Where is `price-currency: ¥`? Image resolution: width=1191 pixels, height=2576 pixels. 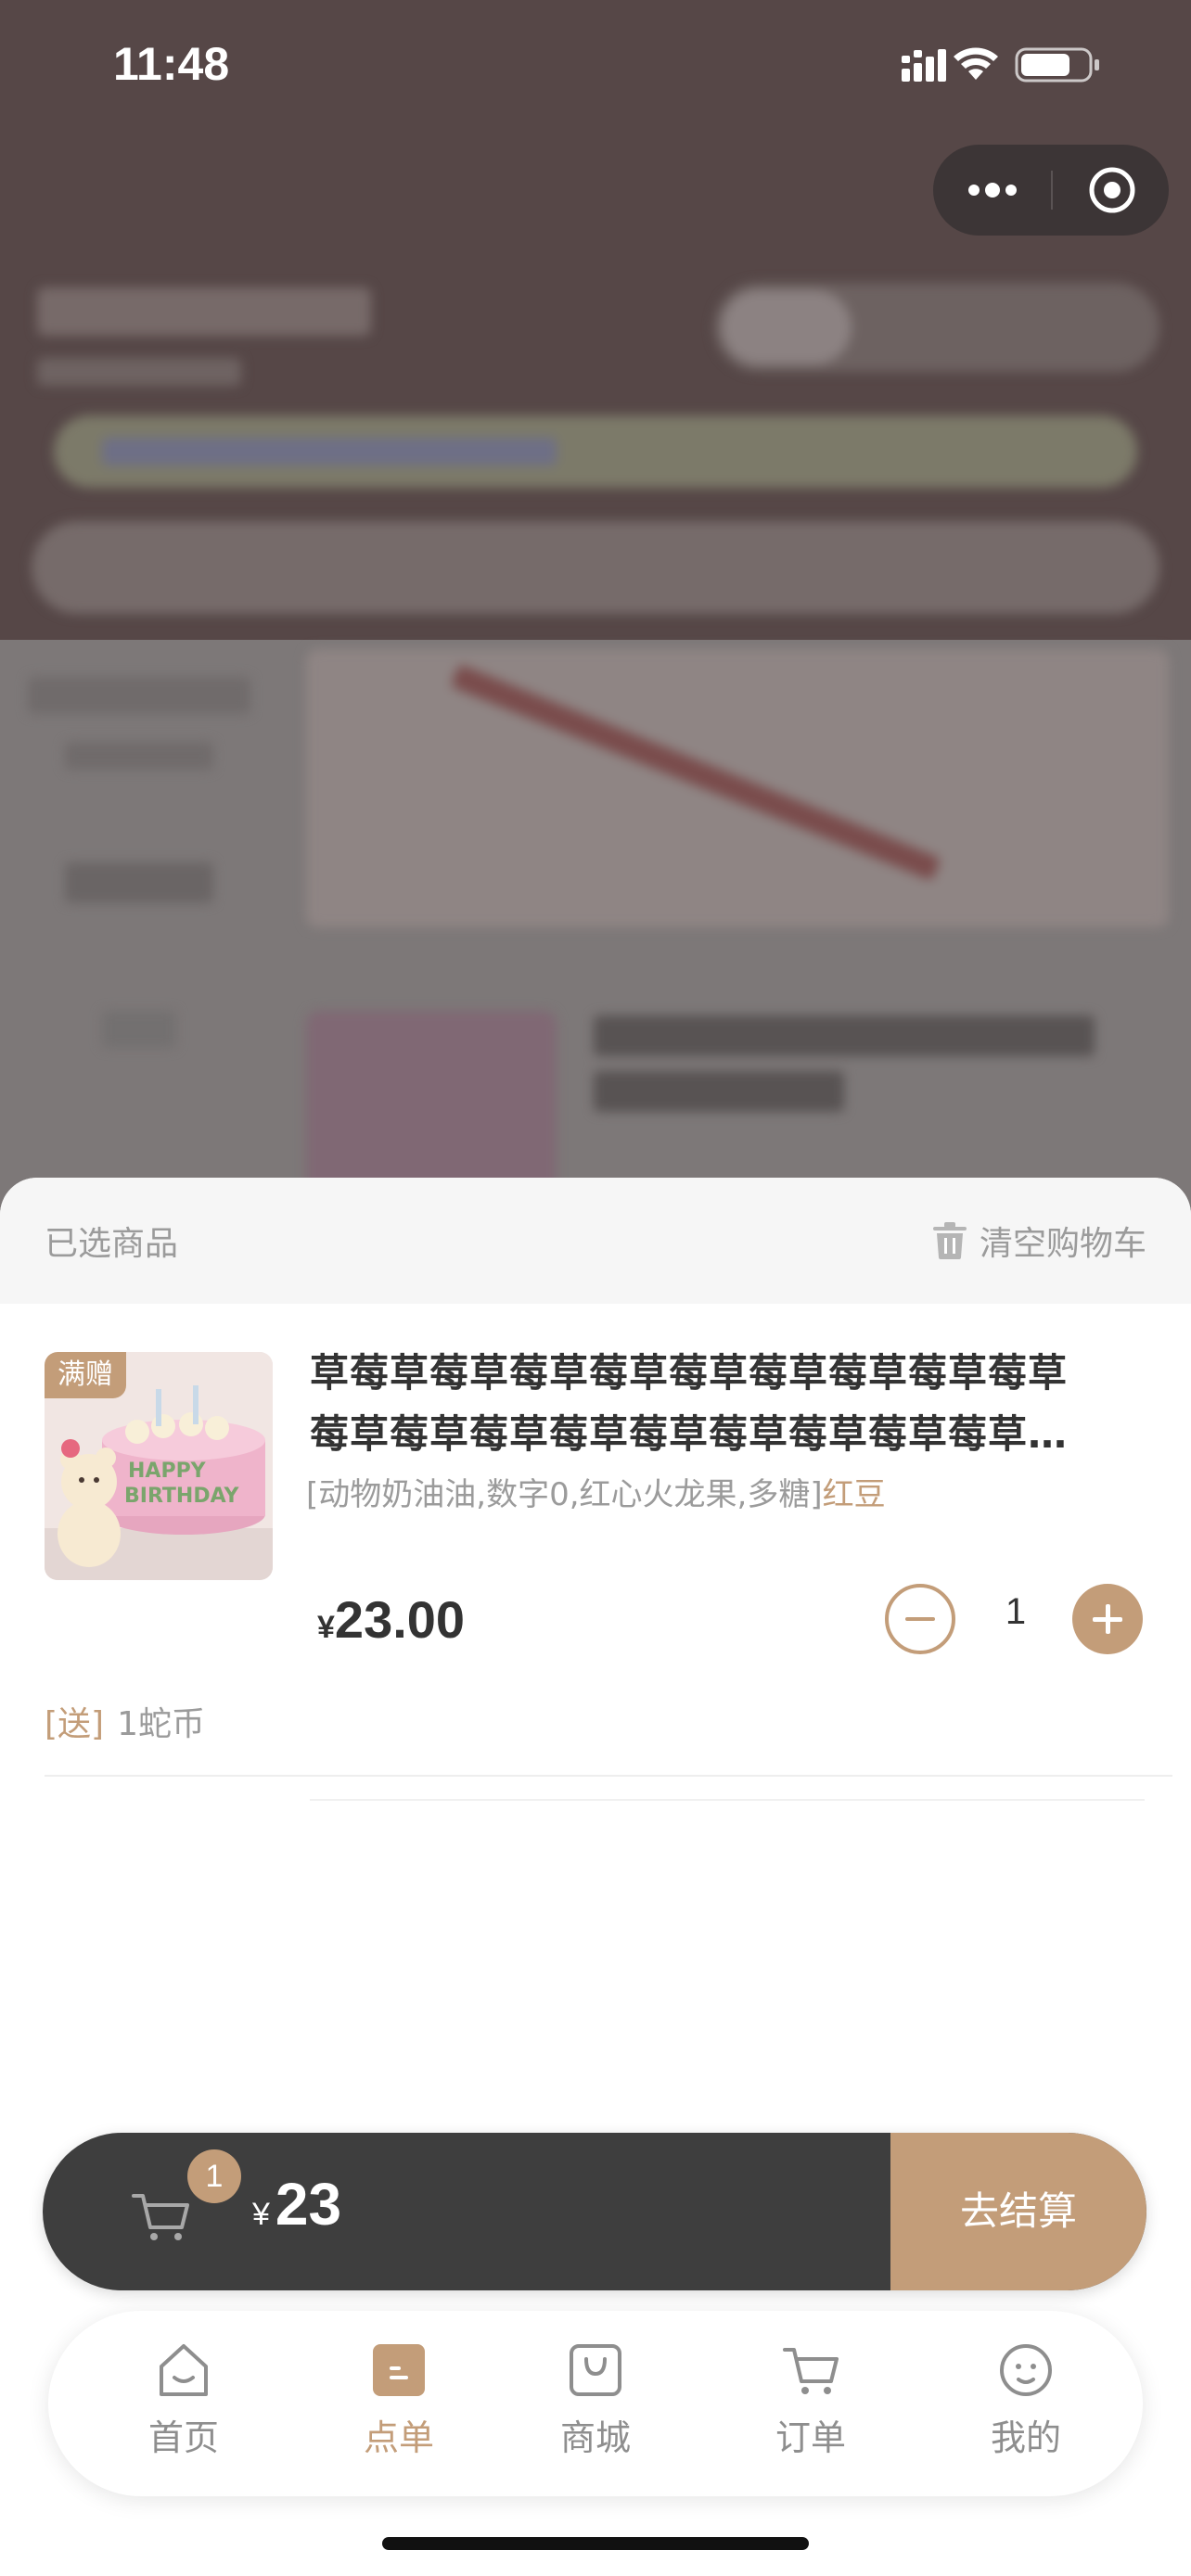 price-currency: ¥ is located at coordinates (326, 1627).